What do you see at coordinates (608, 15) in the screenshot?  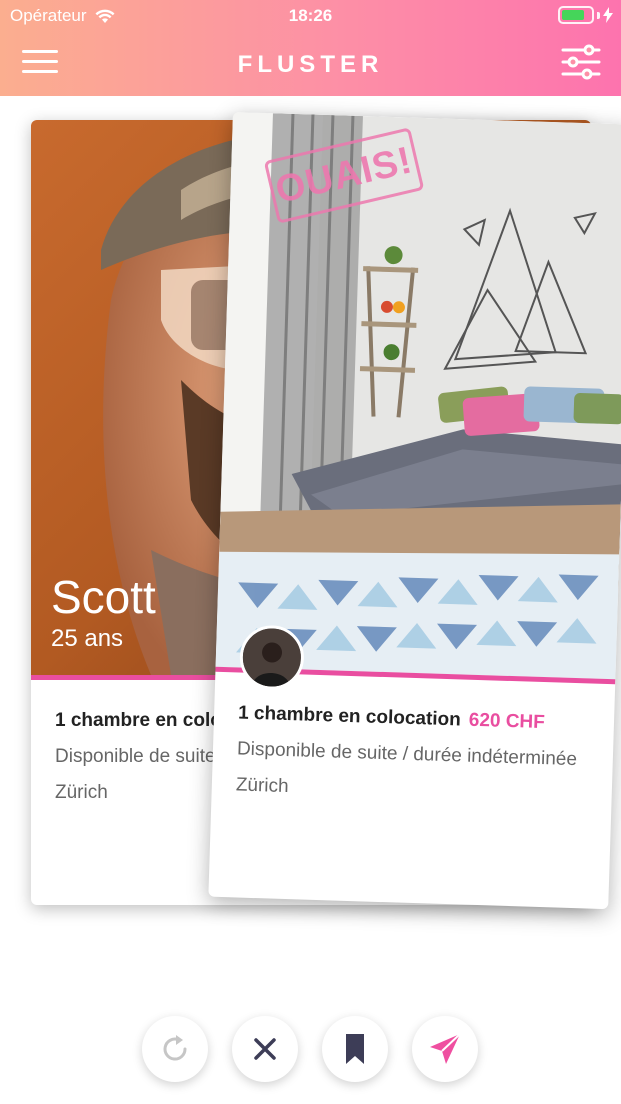 I see `charging-bolt-icon` at bounding box center [608, 15].